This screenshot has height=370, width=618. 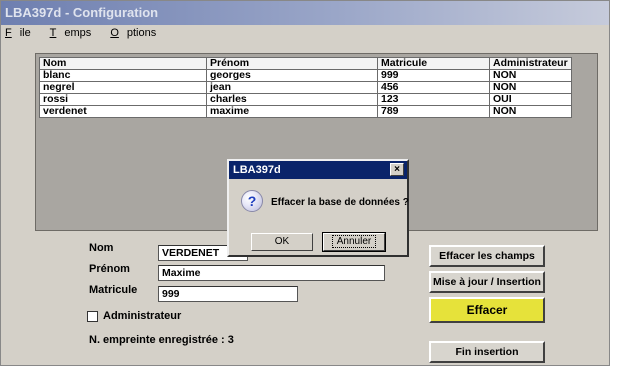 What do you see at coordinates (228, 294) in the screenshot?
I see `matricule-field: 999` at bounding box center [228, 294].